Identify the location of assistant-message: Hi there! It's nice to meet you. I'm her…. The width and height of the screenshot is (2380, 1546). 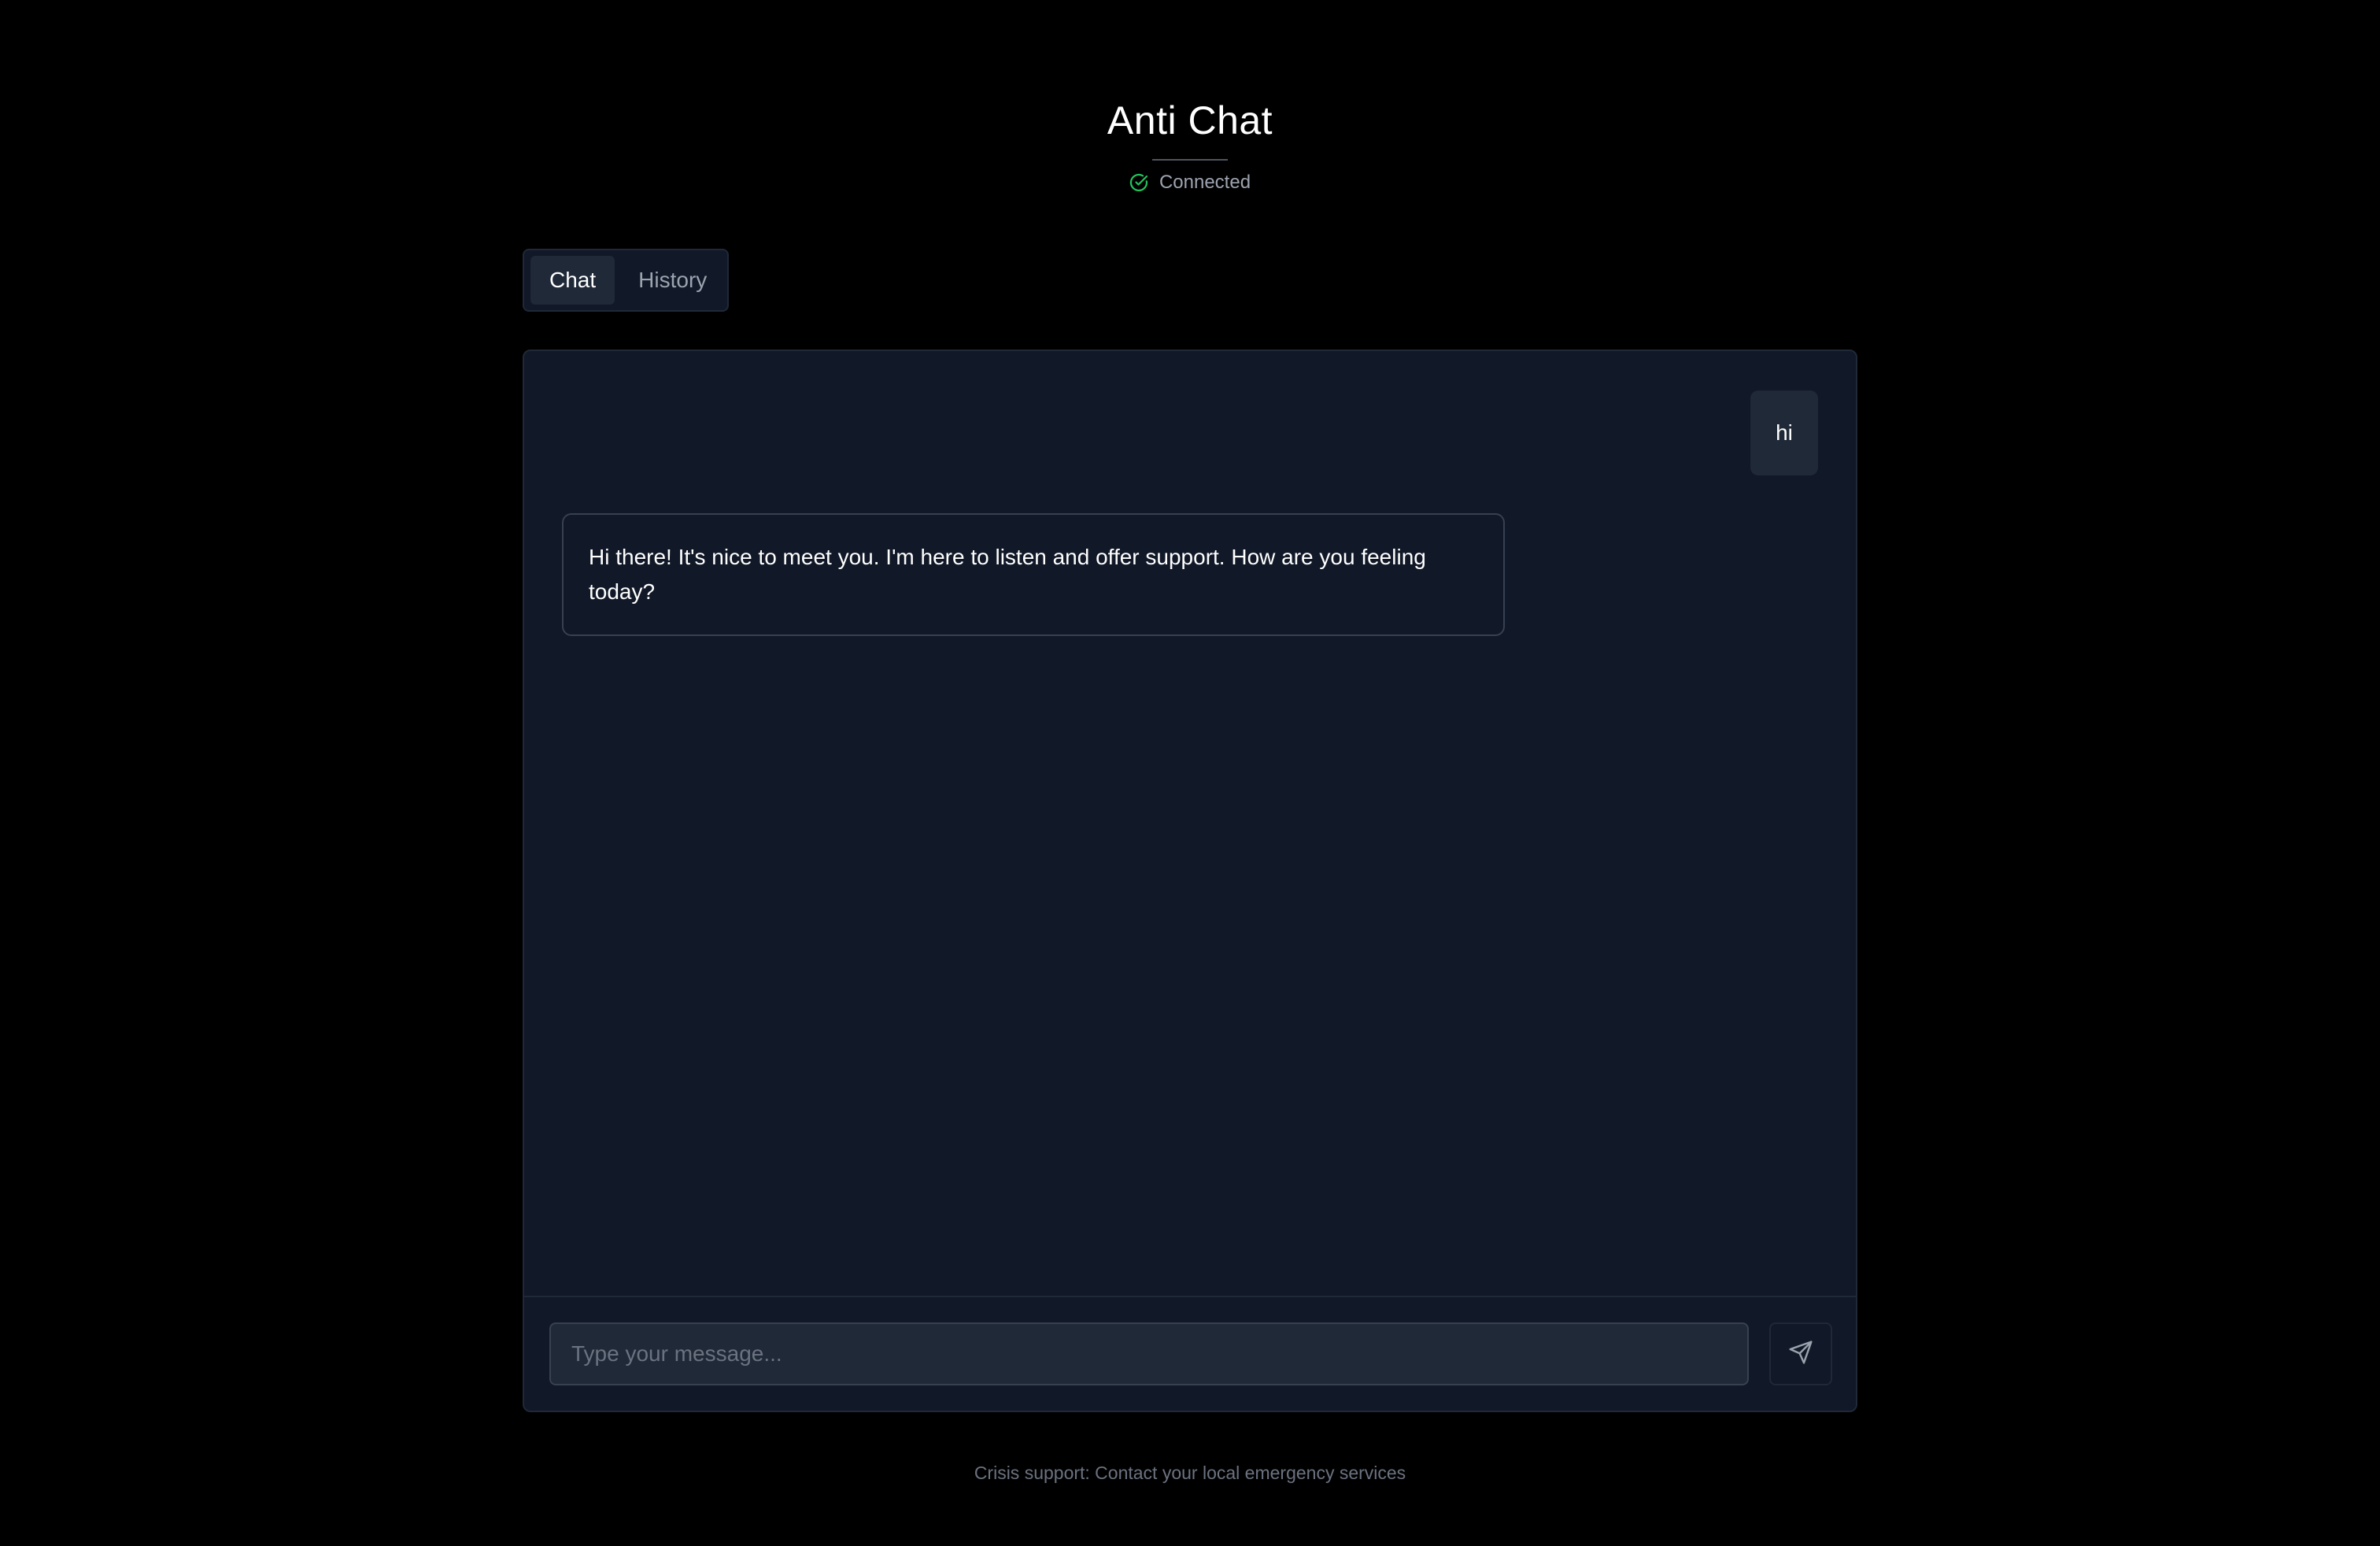
(1033, 574).